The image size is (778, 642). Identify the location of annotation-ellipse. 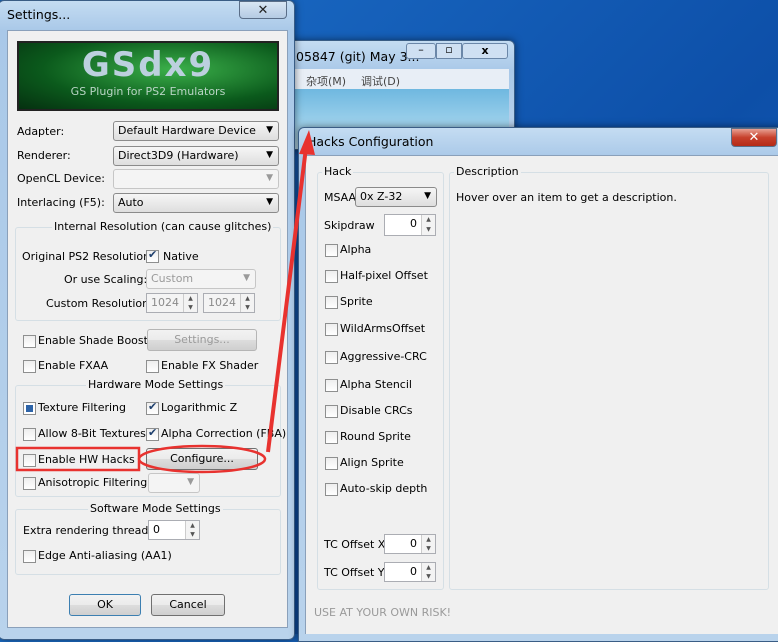
(202, 459).